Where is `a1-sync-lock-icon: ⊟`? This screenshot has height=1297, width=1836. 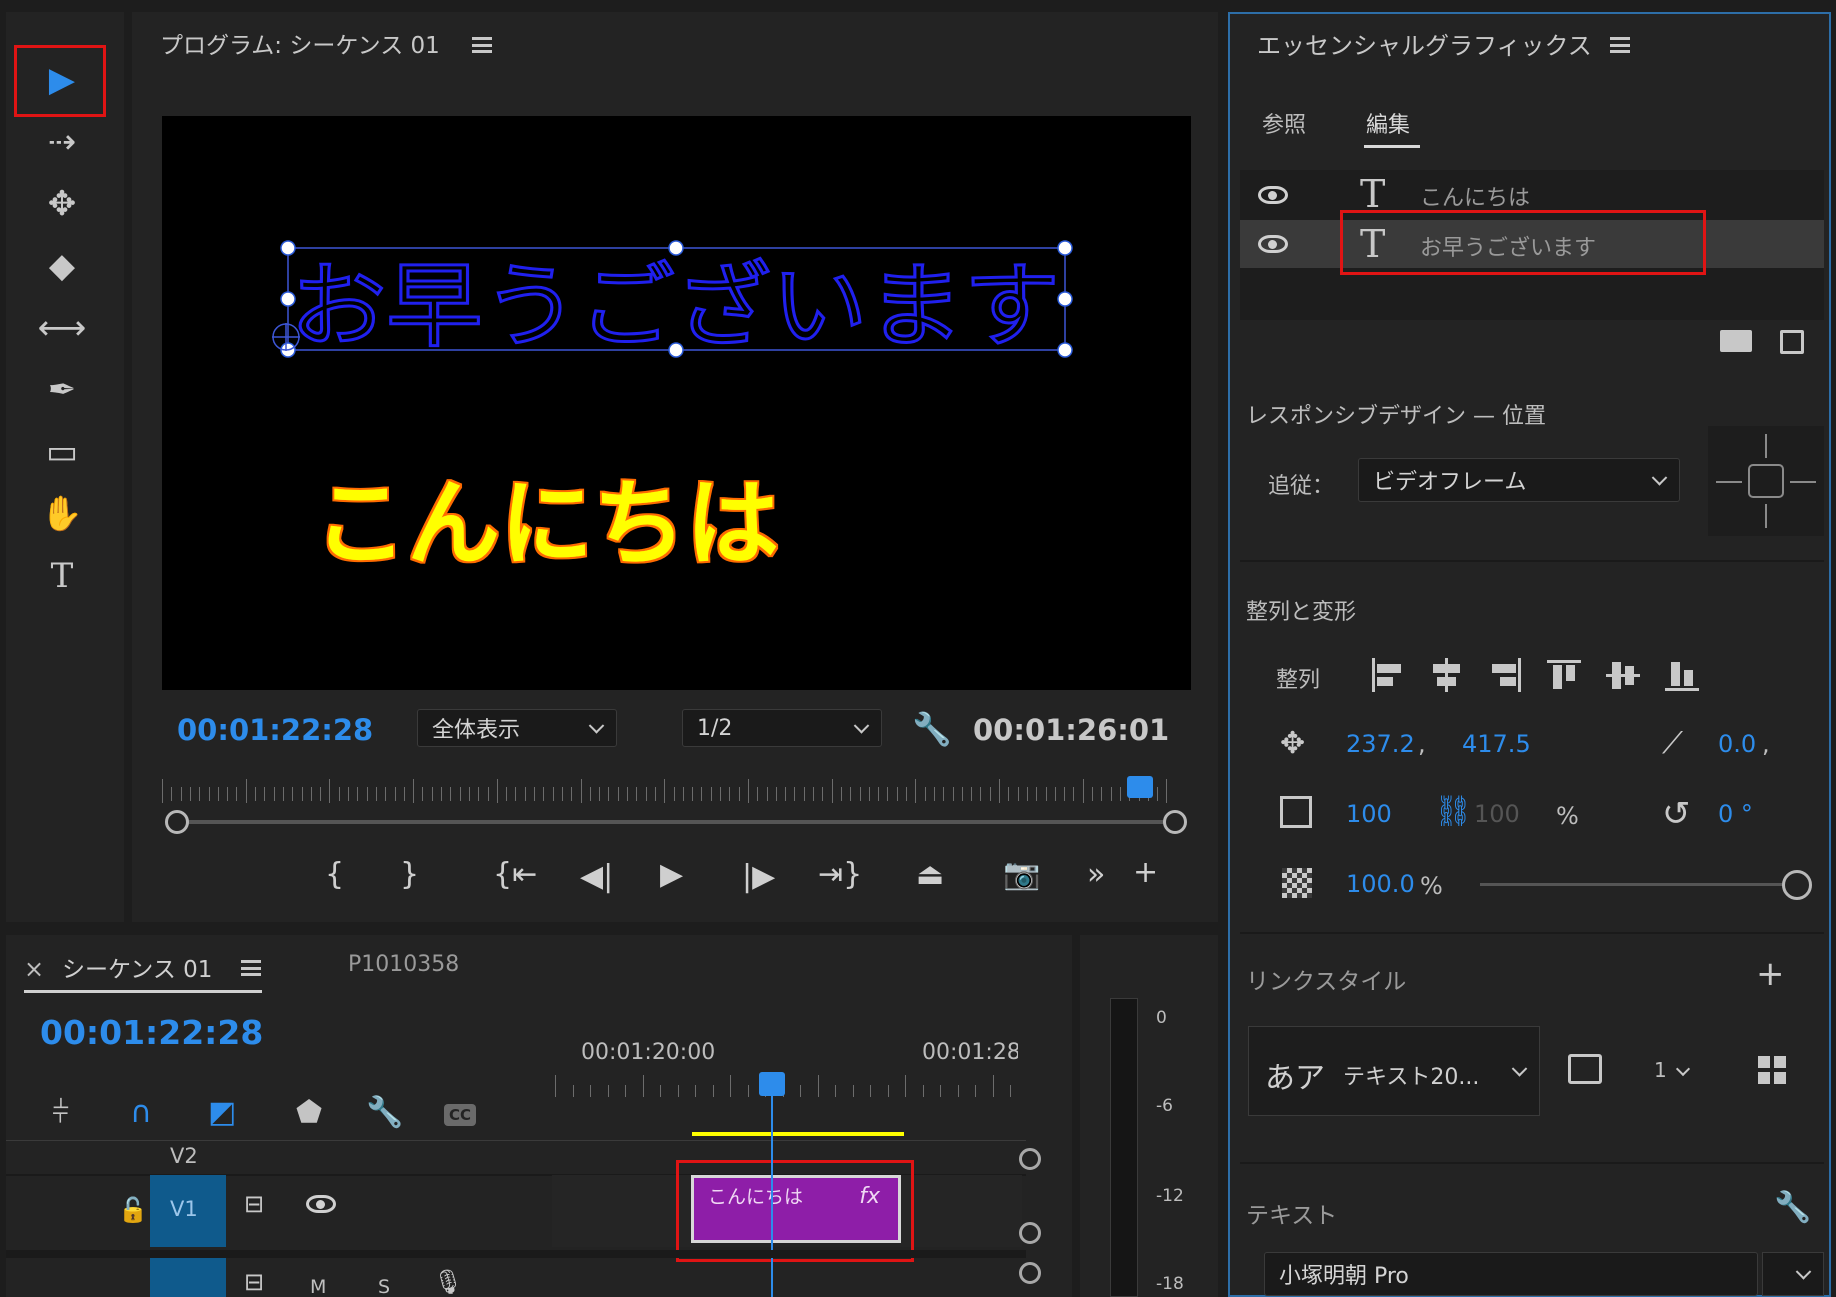
a1-sync-lock-icon: ⊟ is located at coordinates (254, 1282).